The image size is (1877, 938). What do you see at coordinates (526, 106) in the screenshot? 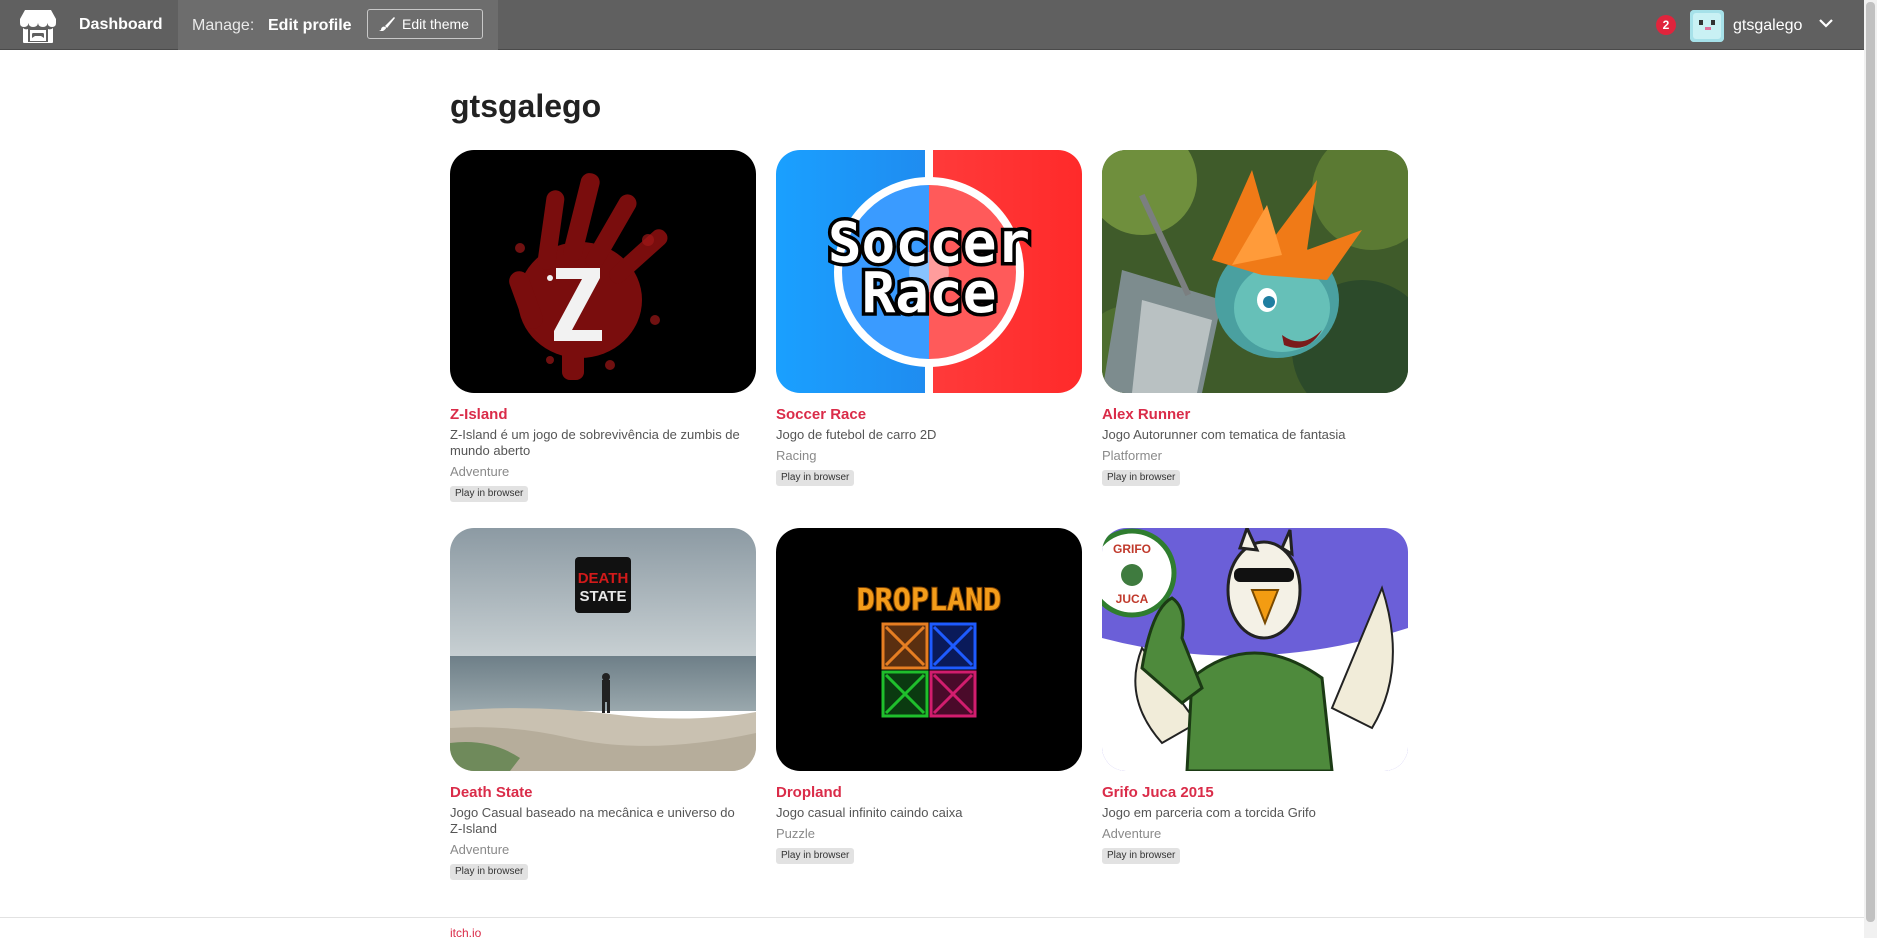
I see `page-title: gtsgalego` at bounding box center [526, 106].